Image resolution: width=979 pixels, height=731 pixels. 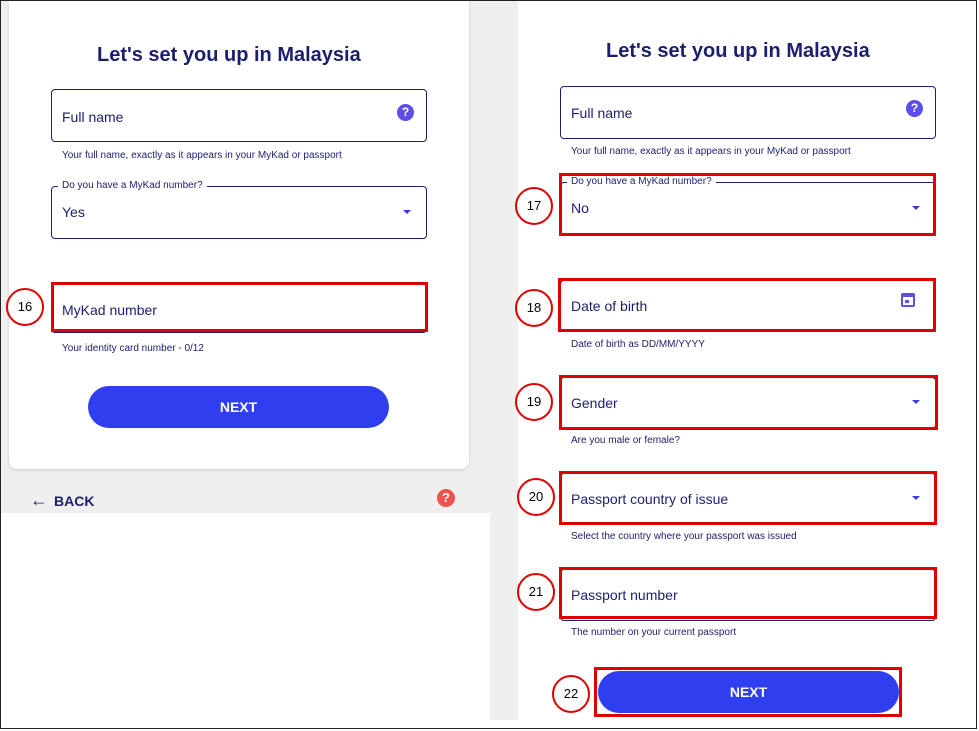 I want to click on left-page-title: Let's set you up in Malaysia, so click(x=229, y=55).